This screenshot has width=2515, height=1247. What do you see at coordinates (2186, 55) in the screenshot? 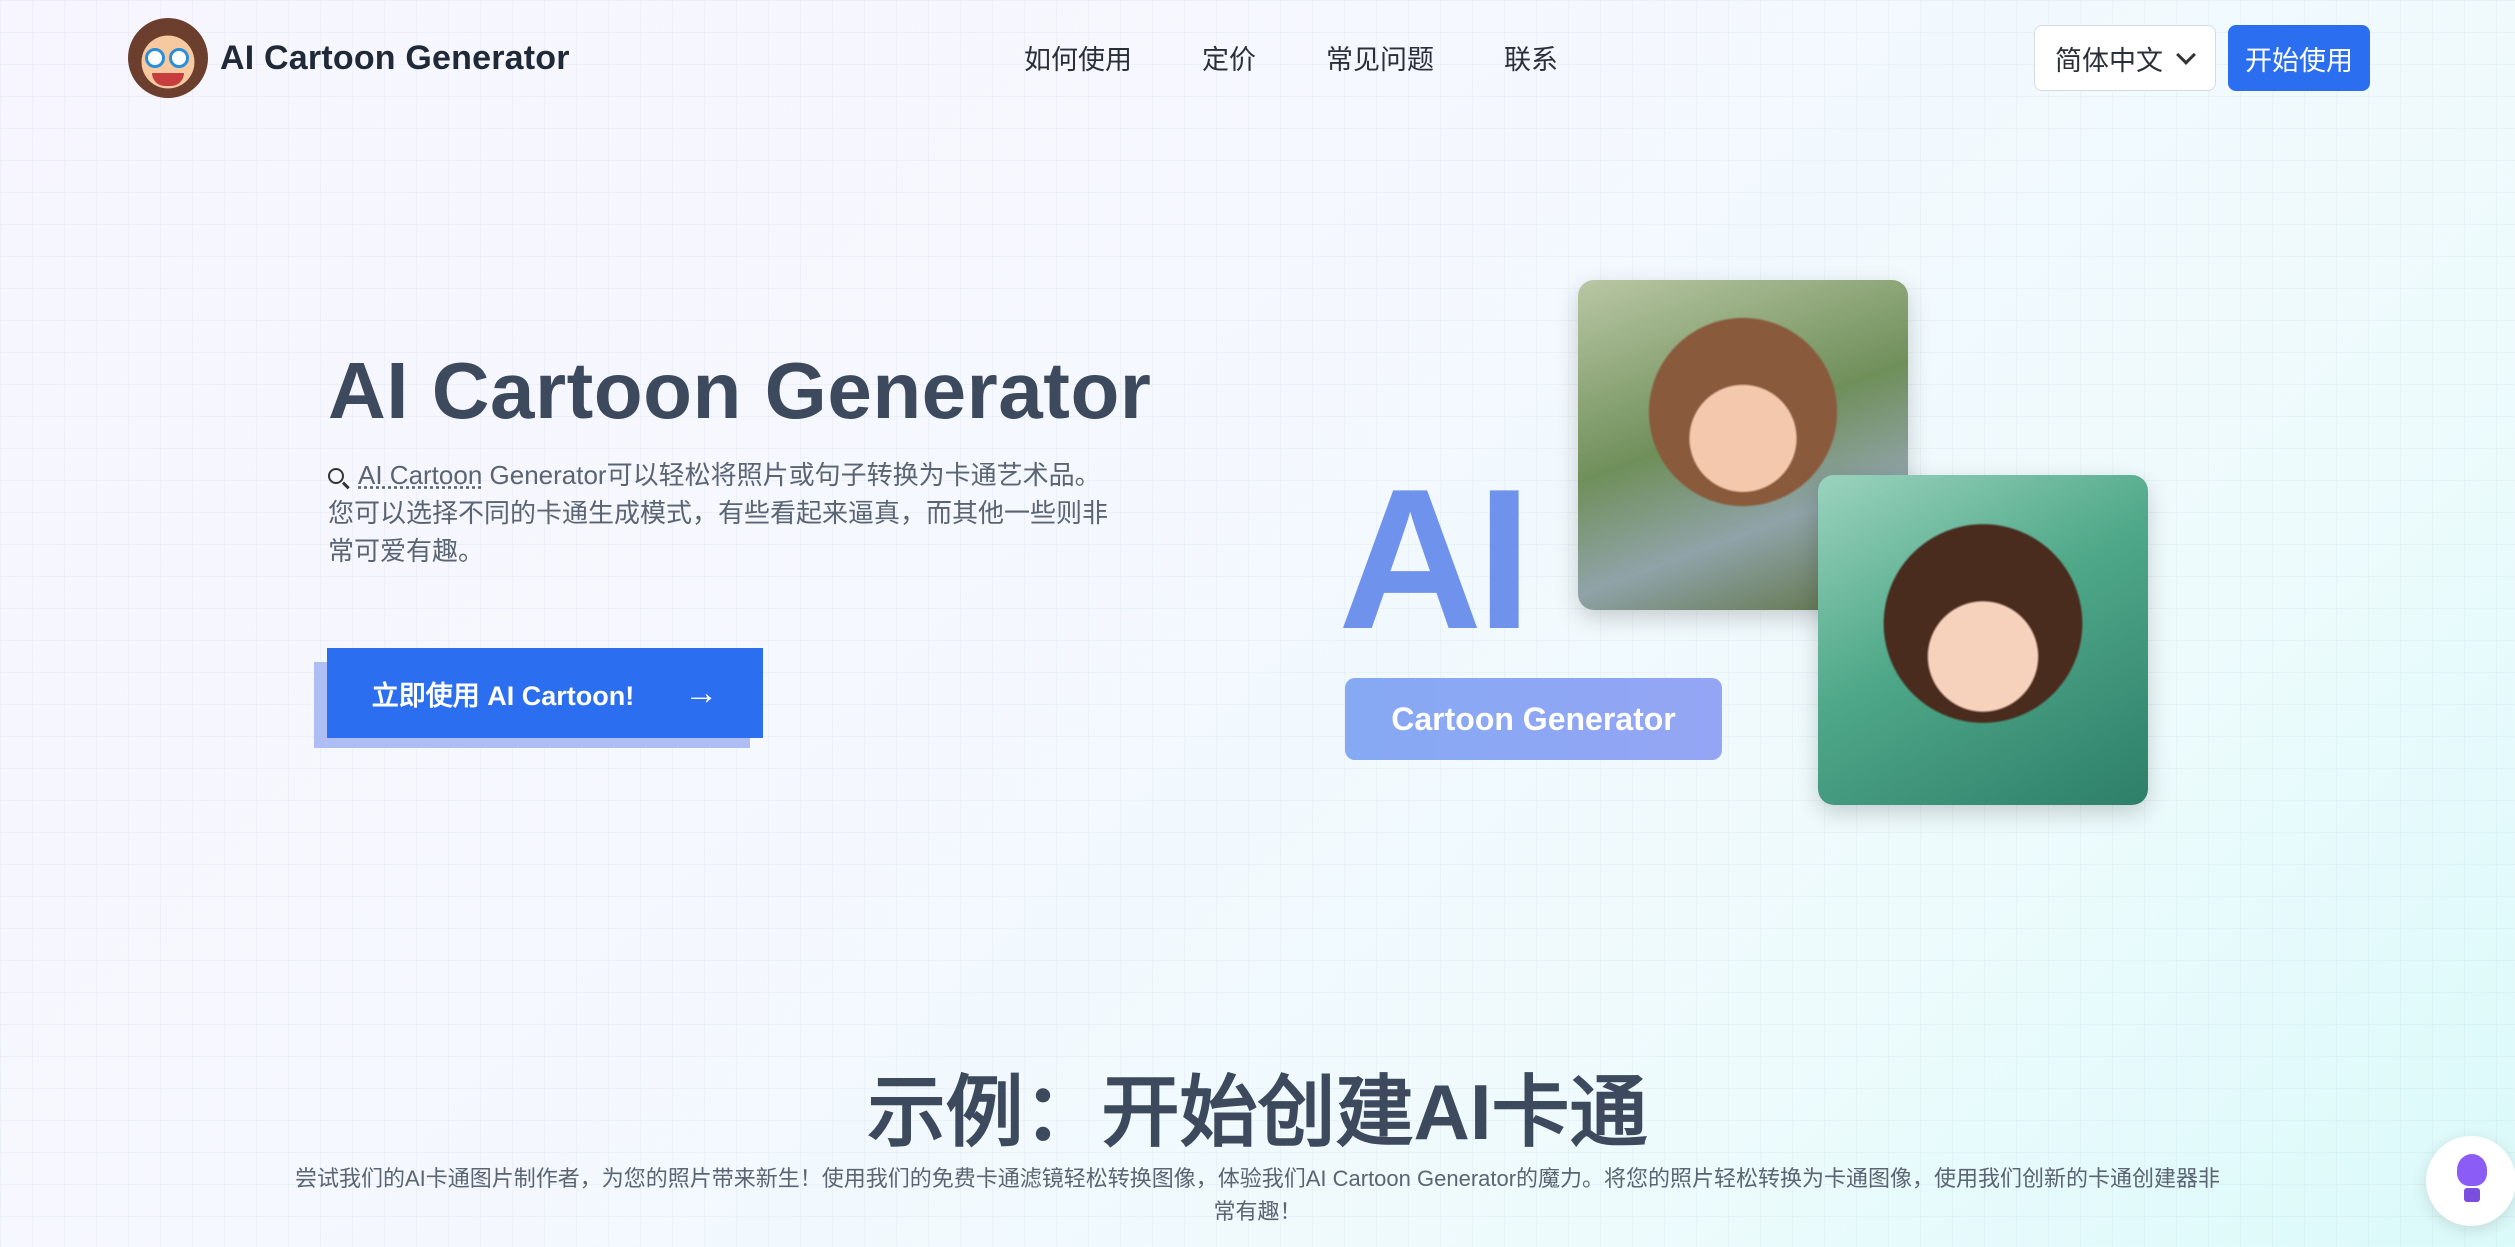
I see `chevron-down-icon` at bounding box center [2186, 55].